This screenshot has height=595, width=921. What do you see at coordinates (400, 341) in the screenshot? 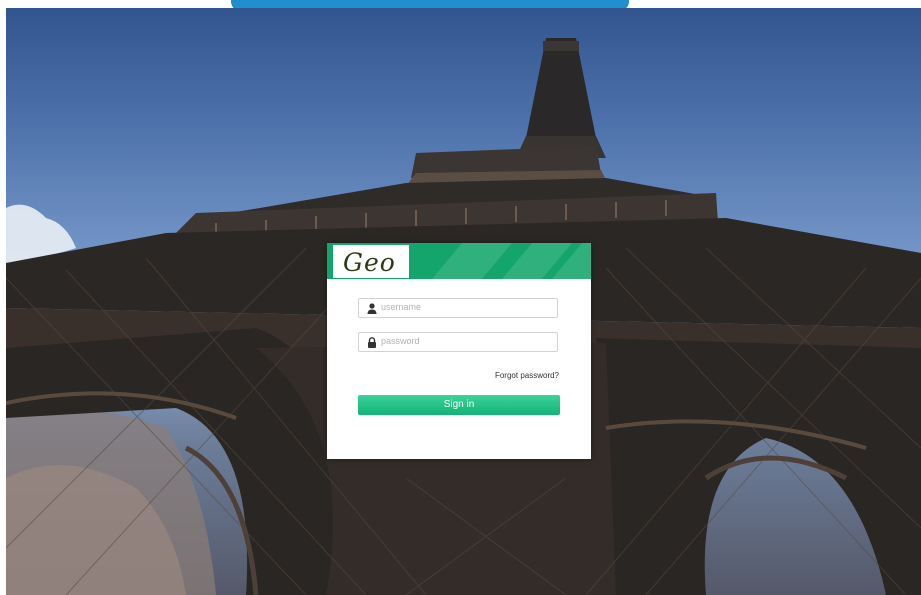
I see `password-placeholder: password` at bounding box center [400, 341].